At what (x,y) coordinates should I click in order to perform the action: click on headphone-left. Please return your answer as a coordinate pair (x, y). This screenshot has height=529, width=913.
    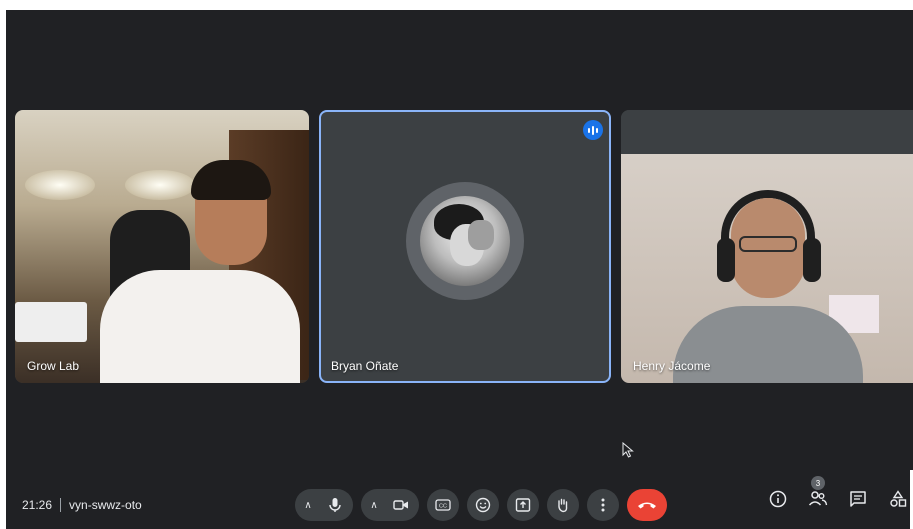
    Looking at the image, I should click on (726, 260).